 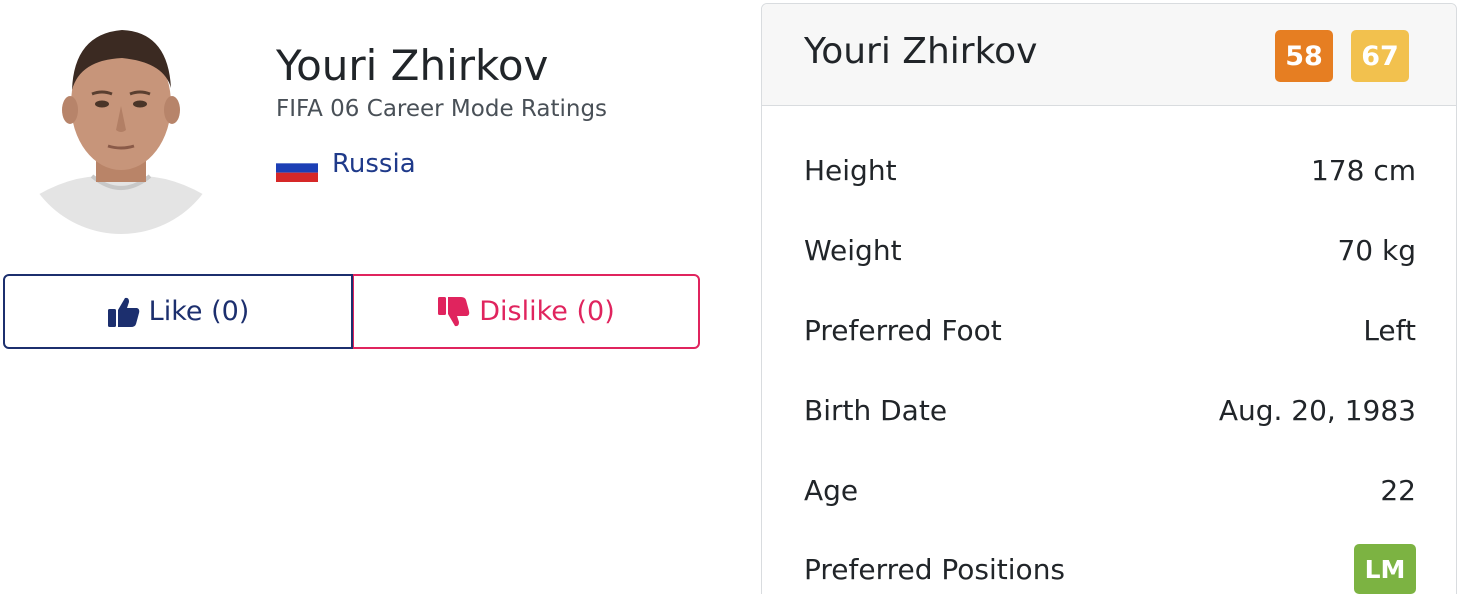 What do you see at coordinates (903, 330) in the screenshot?
I see `attribute-label: Preferred Foot` at bounding box center [903, 330].